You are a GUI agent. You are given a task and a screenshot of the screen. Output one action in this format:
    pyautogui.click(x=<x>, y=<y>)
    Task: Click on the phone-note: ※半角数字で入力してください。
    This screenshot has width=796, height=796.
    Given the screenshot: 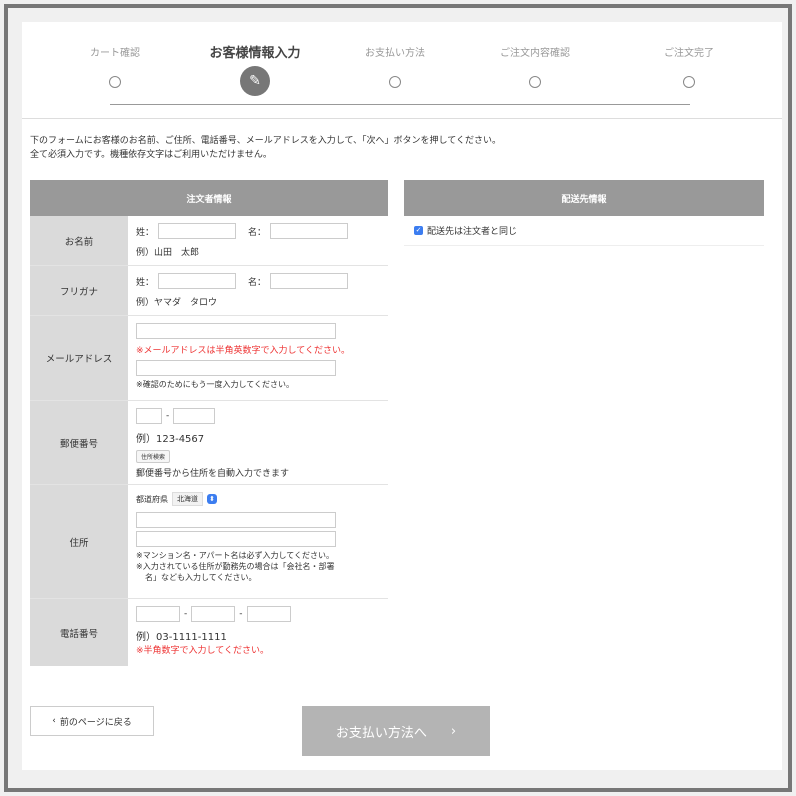 What is the action you would take?
    pyautogui.click(x=203, y=651)
    